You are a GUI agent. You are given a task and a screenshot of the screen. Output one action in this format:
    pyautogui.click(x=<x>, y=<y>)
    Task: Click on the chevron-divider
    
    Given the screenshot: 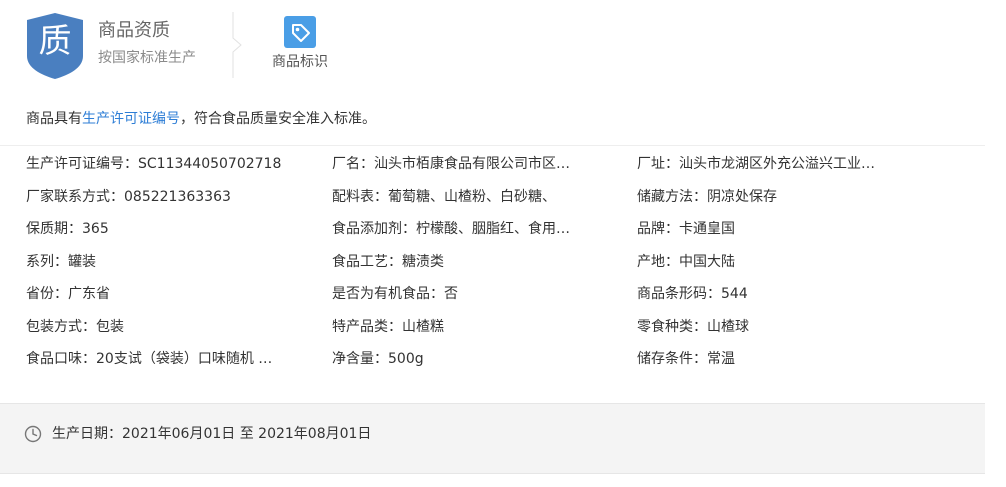 What is the action you would take?
    pyautogui.click(x=238, y=45)
    